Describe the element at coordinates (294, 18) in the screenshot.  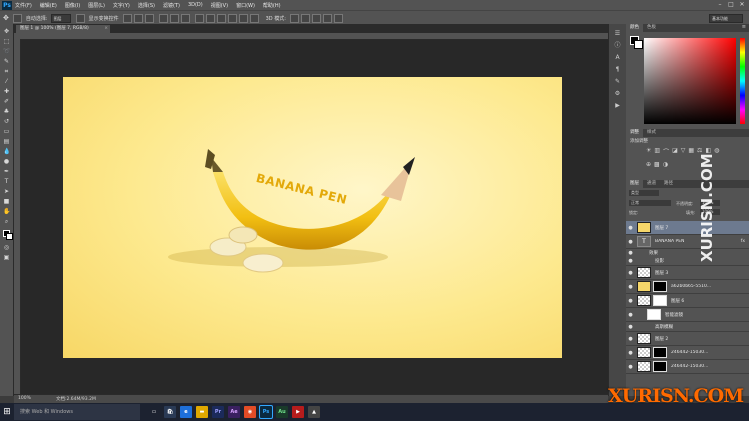
I see `3d-rotate-icon` at that location.